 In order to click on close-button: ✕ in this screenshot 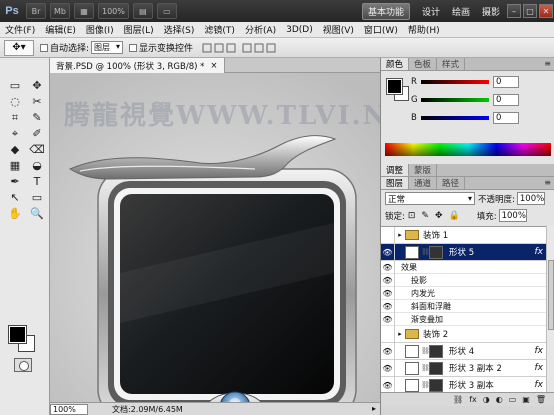, I will do `click(546, 11)`.